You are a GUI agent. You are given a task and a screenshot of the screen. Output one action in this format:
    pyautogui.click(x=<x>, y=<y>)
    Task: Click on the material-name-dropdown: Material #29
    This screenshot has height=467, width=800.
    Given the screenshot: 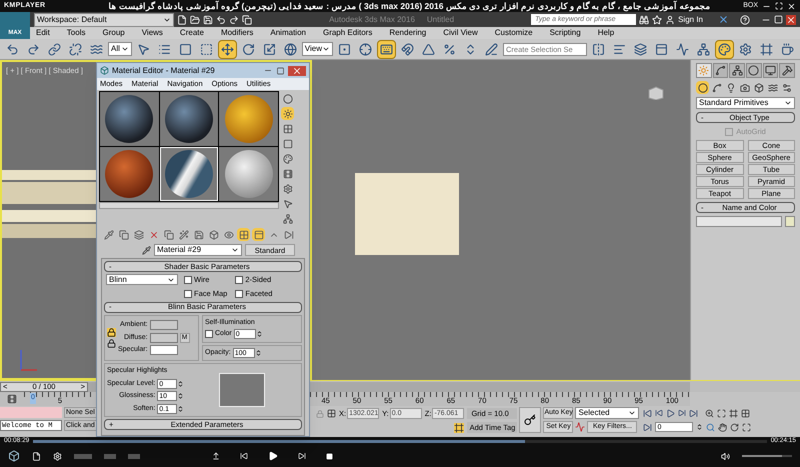 What is the action you would take?
    pyautogui.click(x=198, y=250)
    